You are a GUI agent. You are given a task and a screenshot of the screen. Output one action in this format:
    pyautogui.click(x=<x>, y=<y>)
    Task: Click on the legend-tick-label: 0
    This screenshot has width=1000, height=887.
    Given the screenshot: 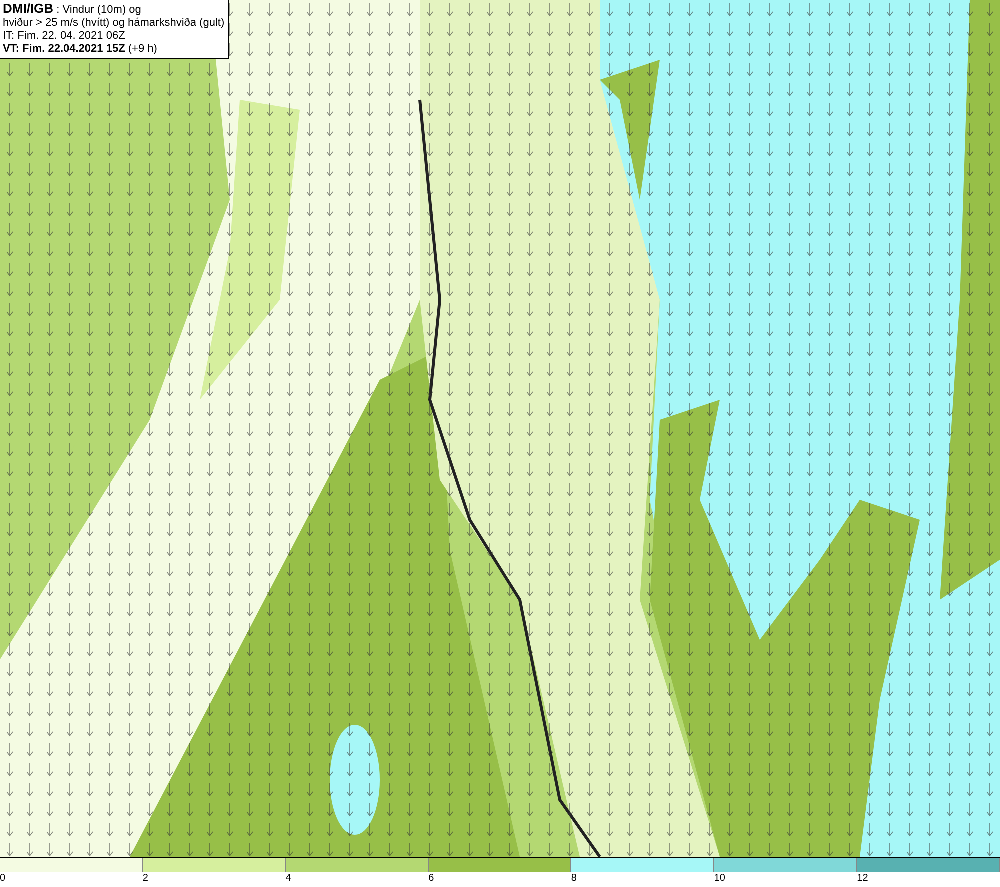 What is the action you would take?
    pyautogui.click(x=3, y=879)
    